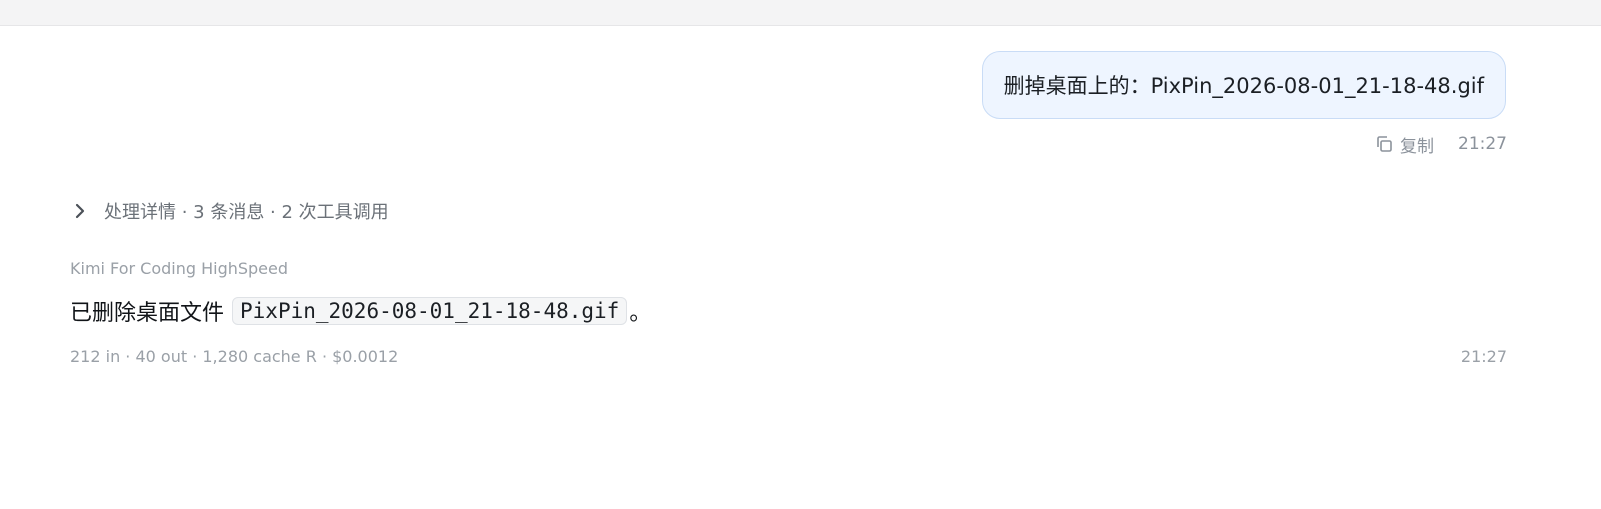 The height and width of the screenshot is (509, 1601). Describe the element at coordinates (1440, 144) in the screenshot. I see `user-message-meta: 复制 21:27` at that location.